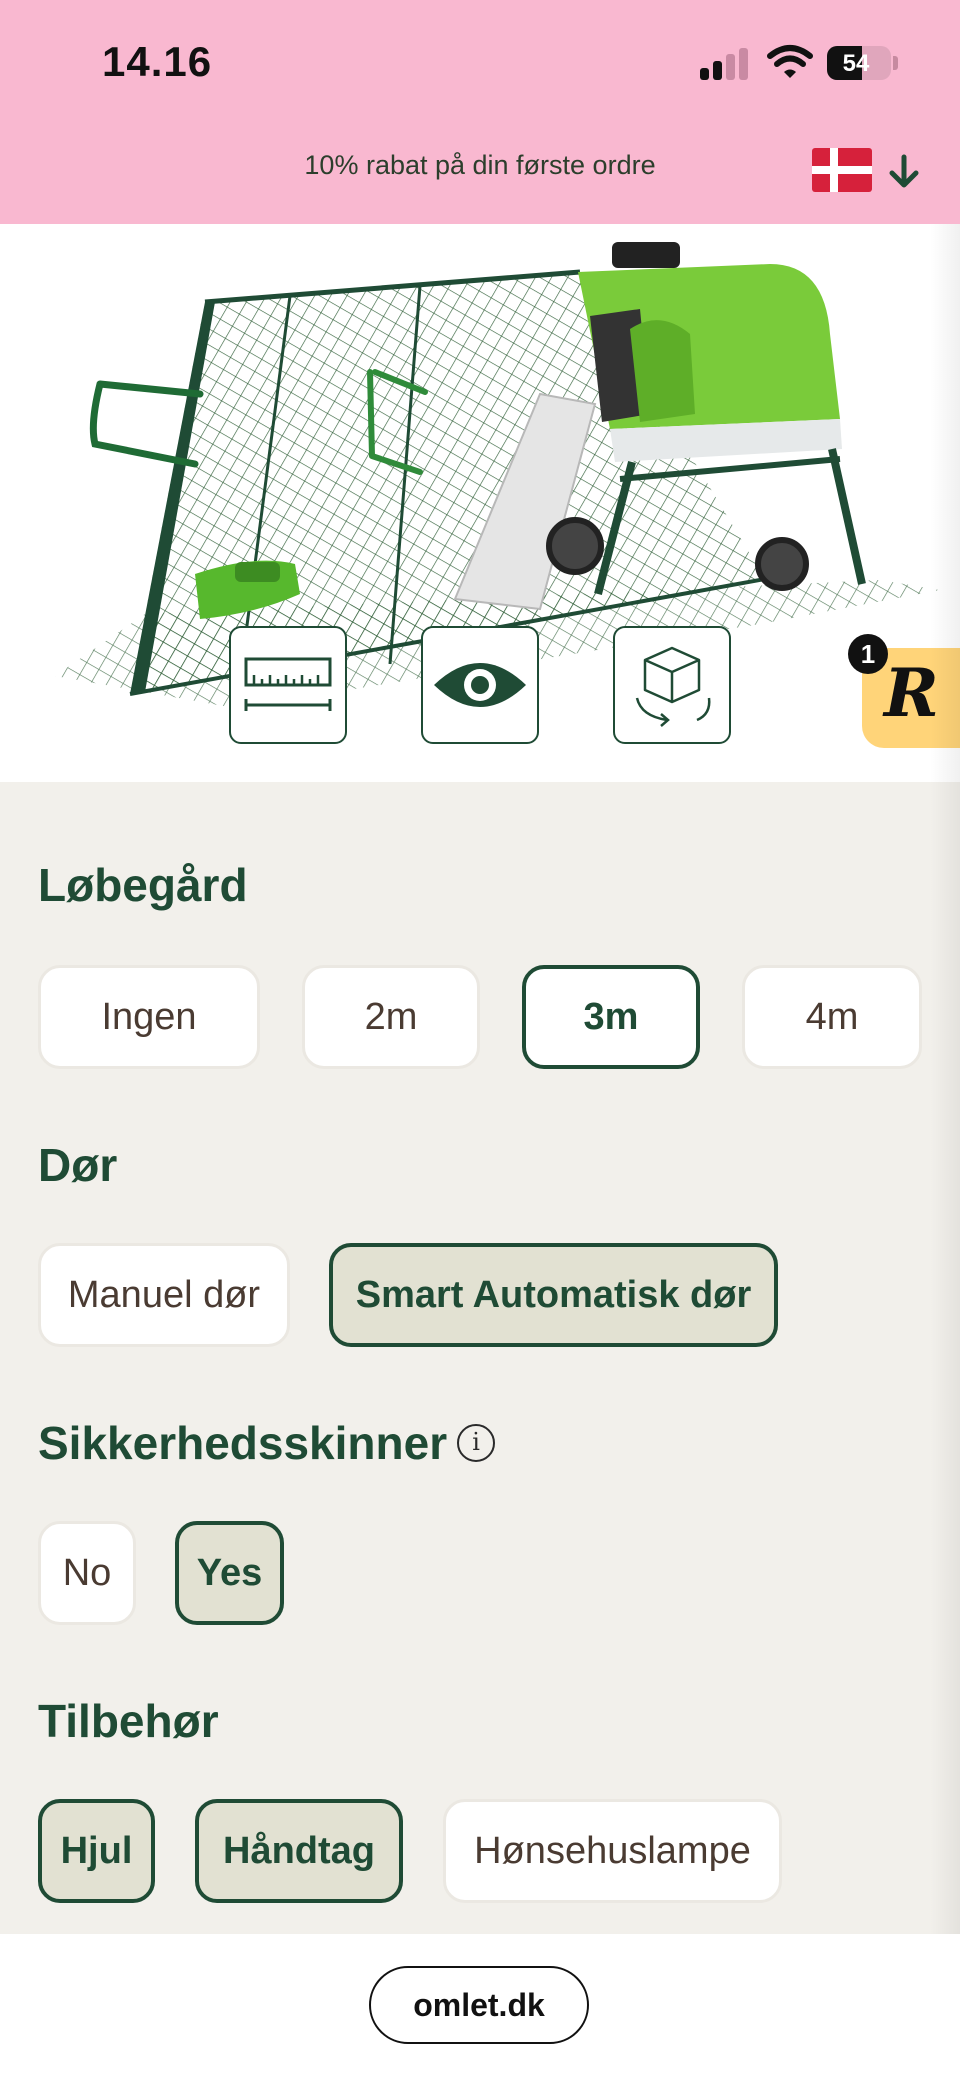 Image resolution: width=960 pixels, height=2078 pixels. I want to click on dimensions-button, so click(288, 685).